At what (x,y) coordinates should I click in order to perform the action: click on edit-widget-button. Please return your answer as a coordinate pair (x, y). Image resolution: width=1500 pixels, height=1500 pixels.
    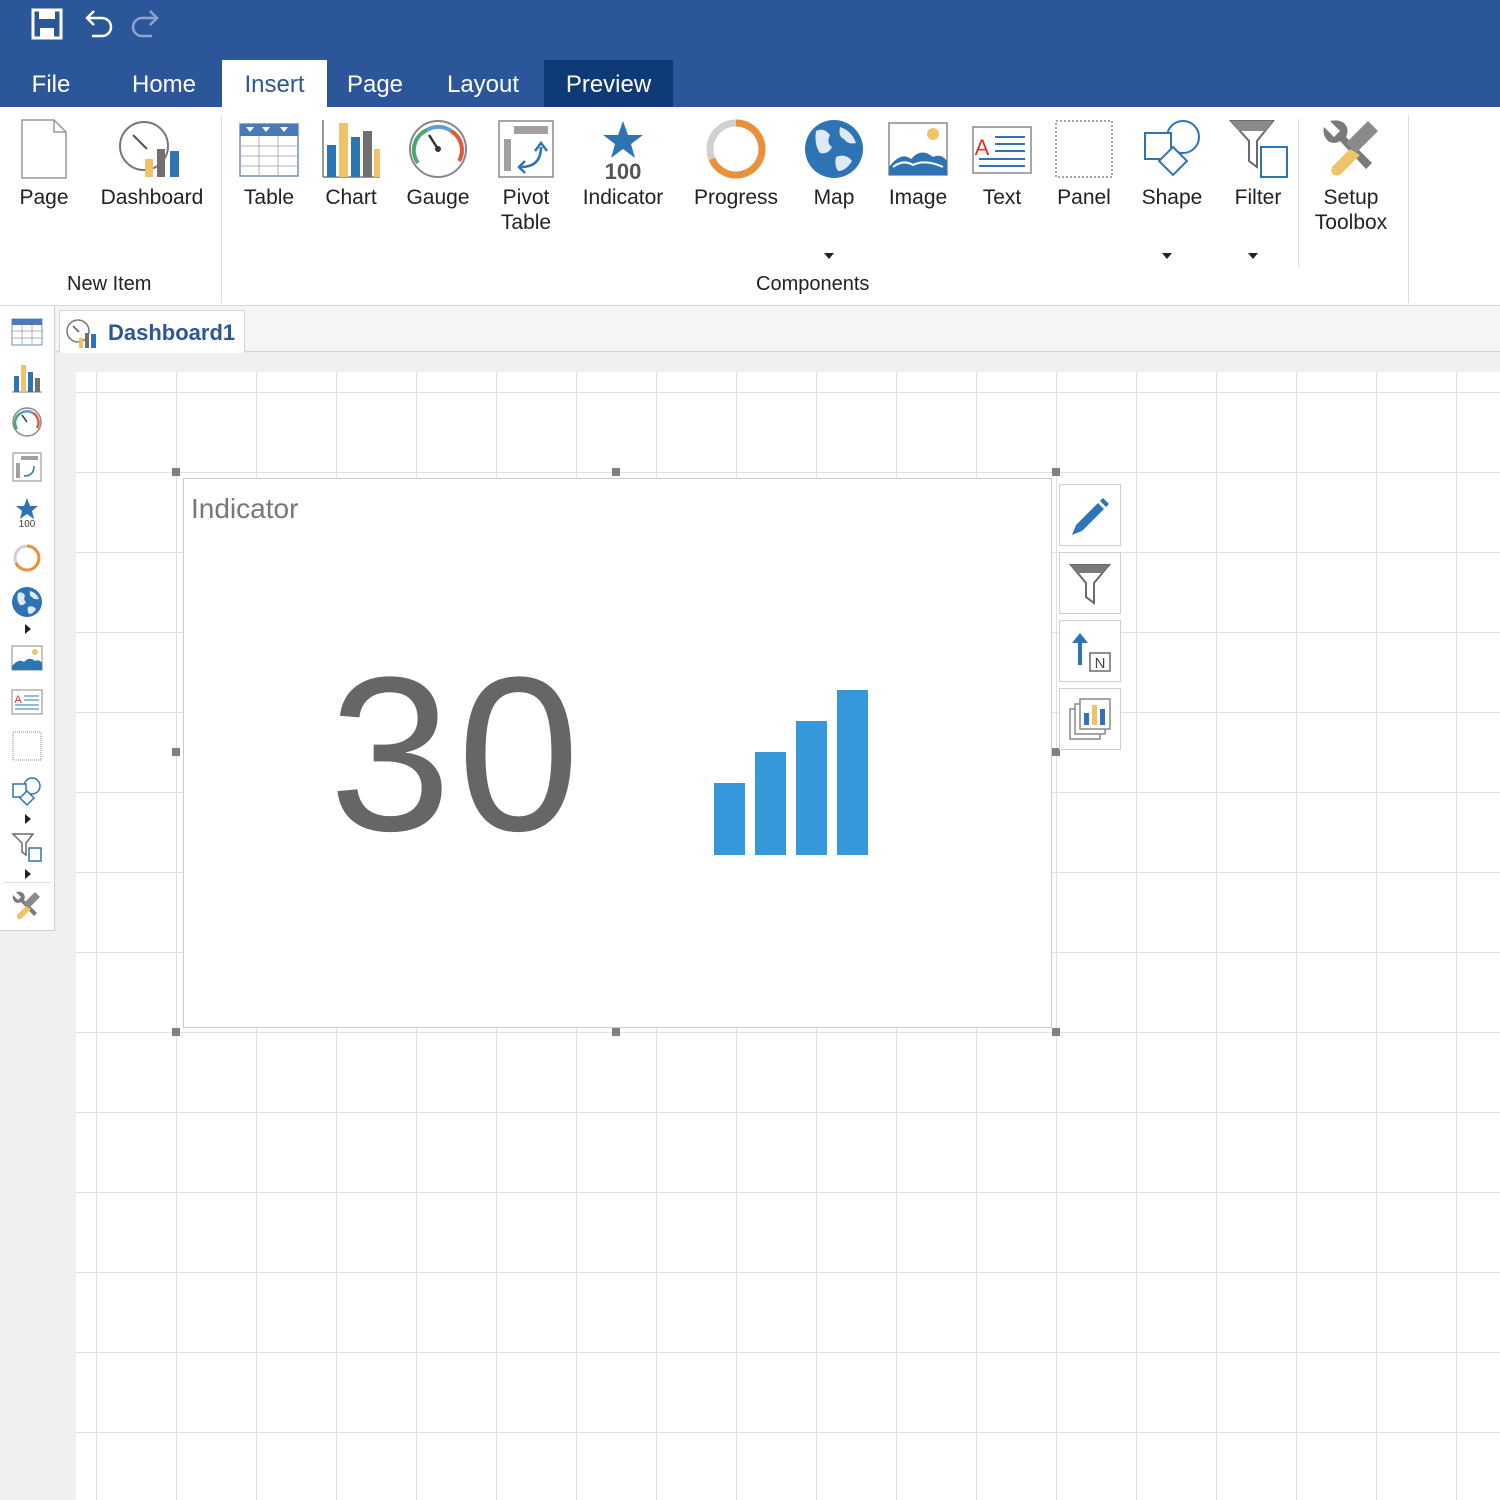
    Looking at the image, I should click on (1090, 515).